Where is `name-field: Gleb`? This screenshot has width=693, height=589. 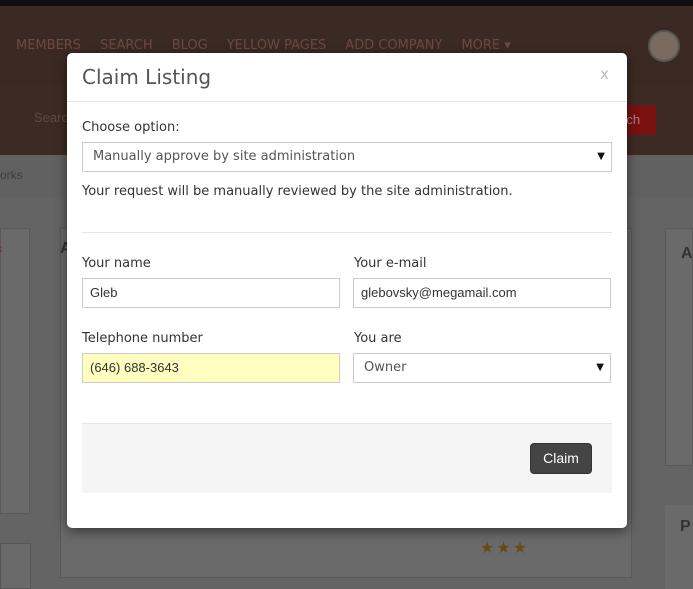 name-field: Gleb is located at coordinates (211, 293).